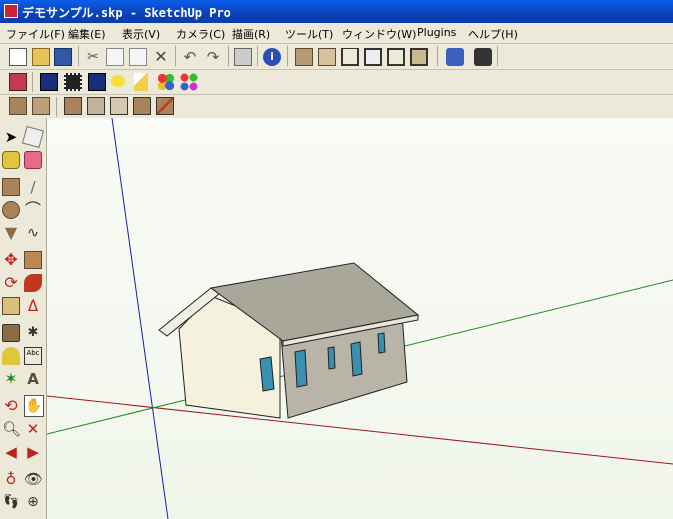  What do you see at coordinates (436, 32) in the screenshot?
I see `menu-plugins: Plugins` at bounding box center [436, 32].